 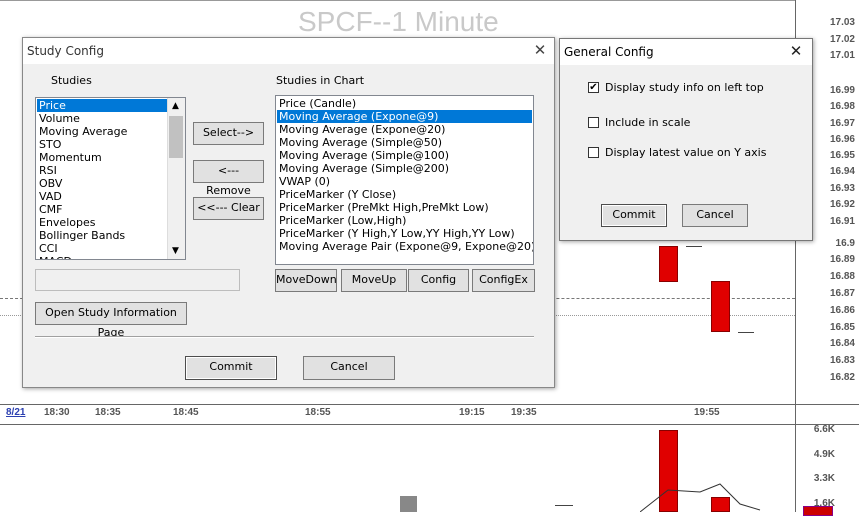 What do you see at coordinates (404, 142) in the screenshot?
I see `studies-in-chart-item: Moving Average (Simple@50)` at bounding box center [404, 142].